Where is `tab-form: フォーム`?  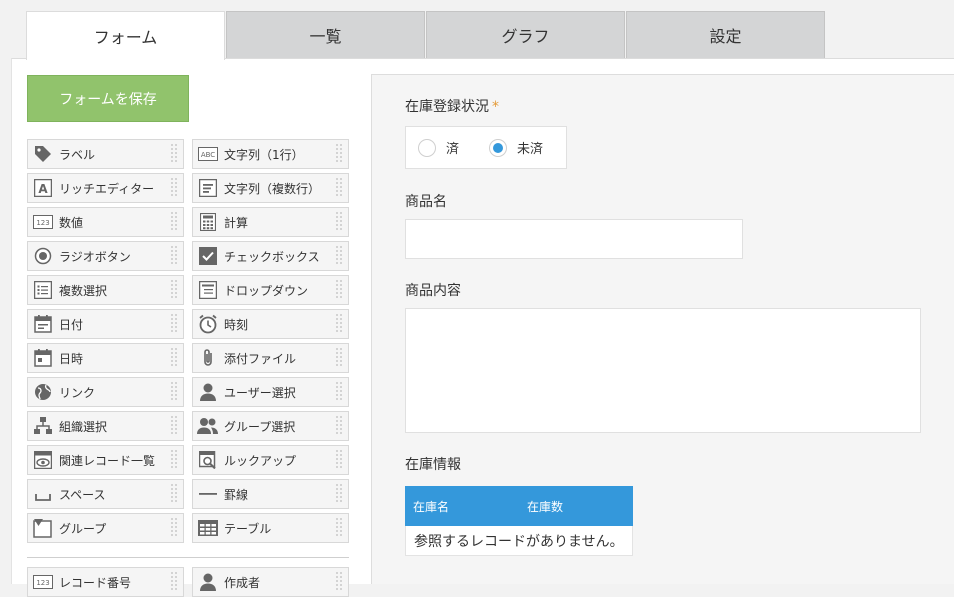 tab-form: フォーム is located at coordinates (125, 35).